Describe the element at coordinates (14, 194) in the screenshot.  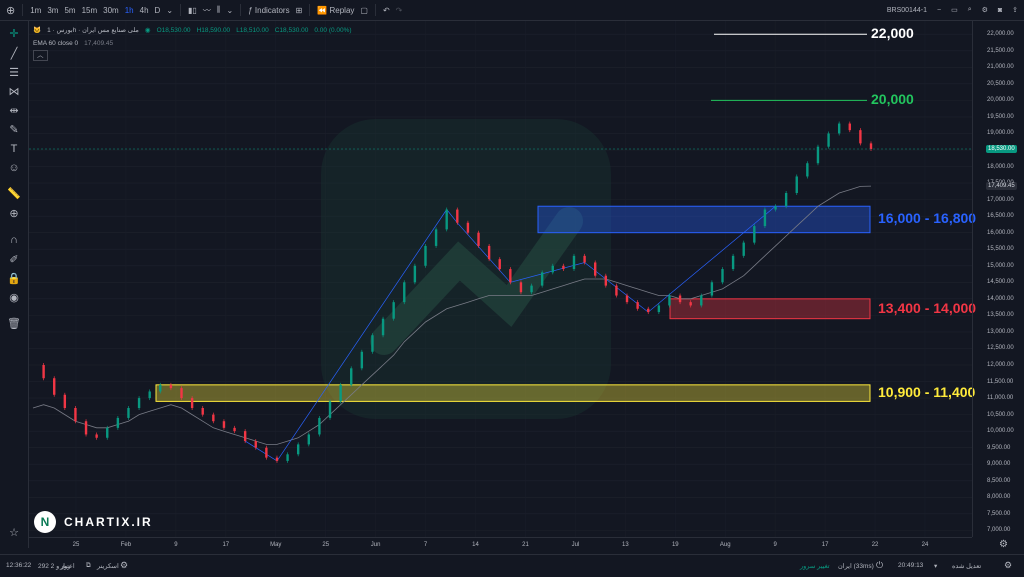
I see `ruler-icon: 📏` at that location.